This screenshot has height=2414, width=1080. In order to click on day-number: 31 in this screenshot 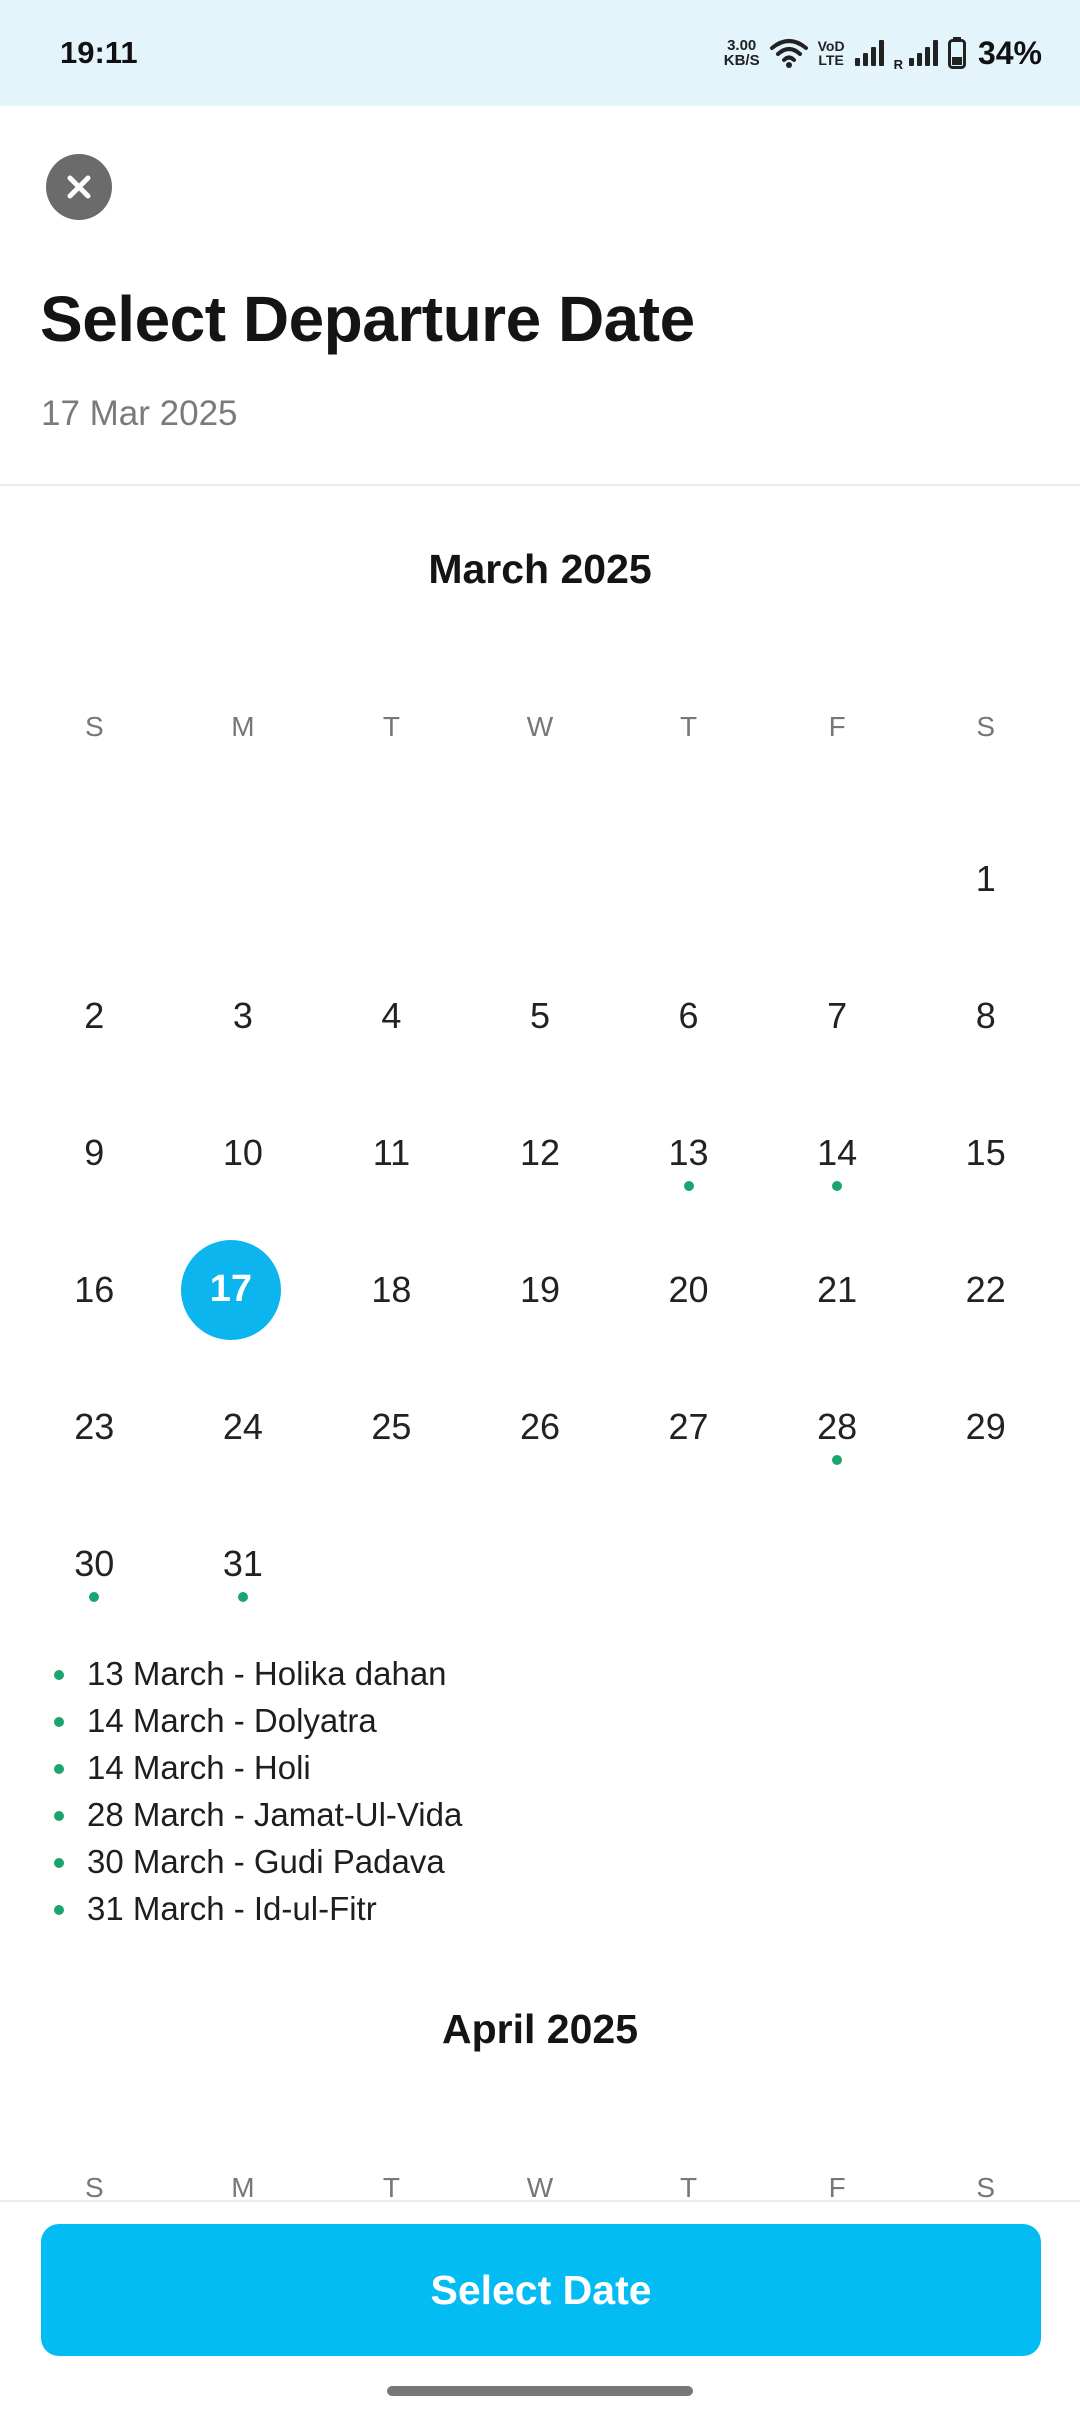, I will do `click(242, 1563)`.